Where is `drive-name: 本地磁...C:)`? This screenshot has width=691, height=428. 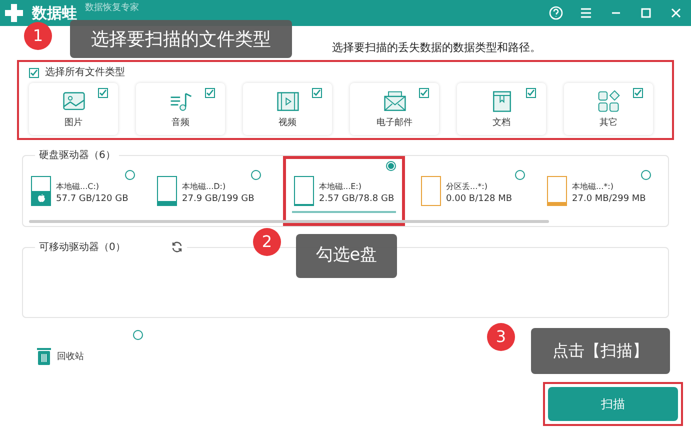 drive-name: 本地磁...C:) is located at coordinates (78, 186).